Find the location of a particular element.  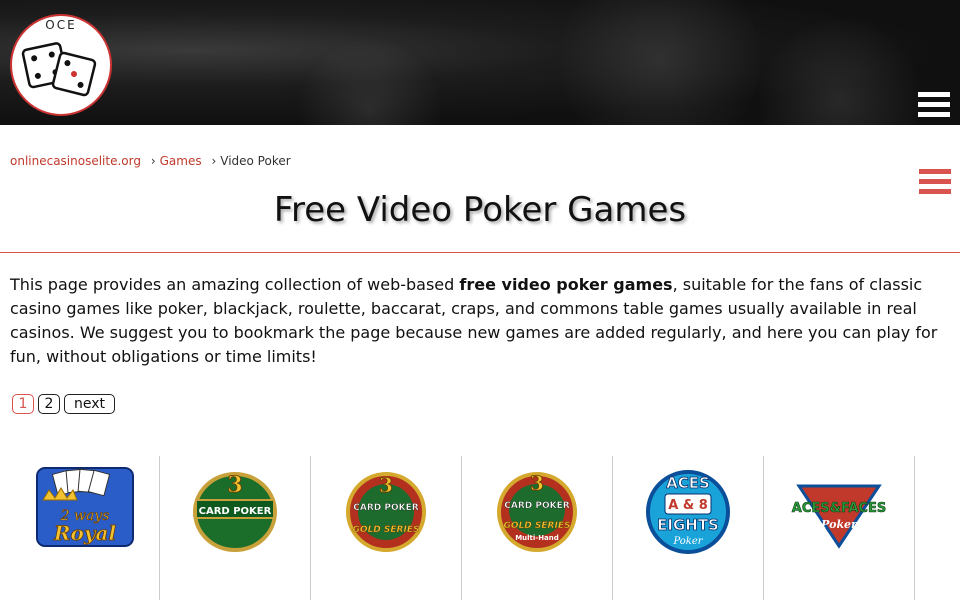

game-logo-line1: ACES is located at coordinates (688, 483).